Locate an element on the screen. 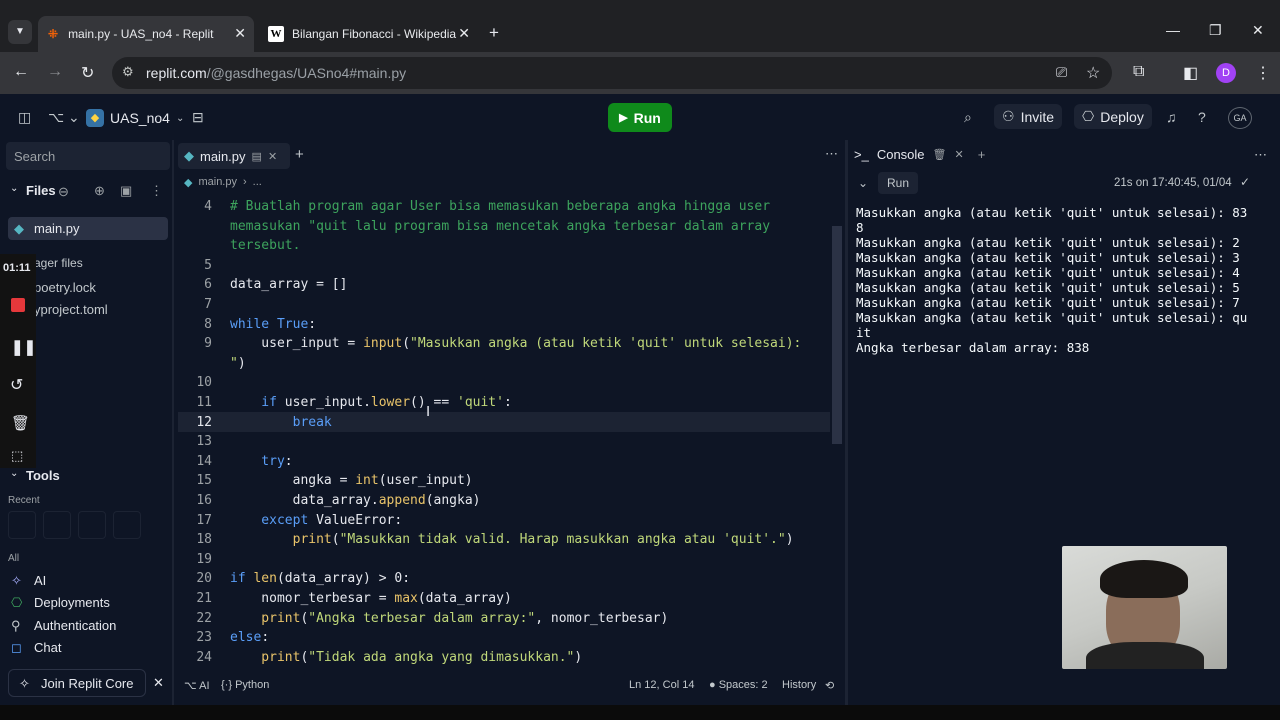 Image resolution: width=1280 pixels, height=720 pixels. new-folder-icon: ▣ is located at coordinates (126, 191).